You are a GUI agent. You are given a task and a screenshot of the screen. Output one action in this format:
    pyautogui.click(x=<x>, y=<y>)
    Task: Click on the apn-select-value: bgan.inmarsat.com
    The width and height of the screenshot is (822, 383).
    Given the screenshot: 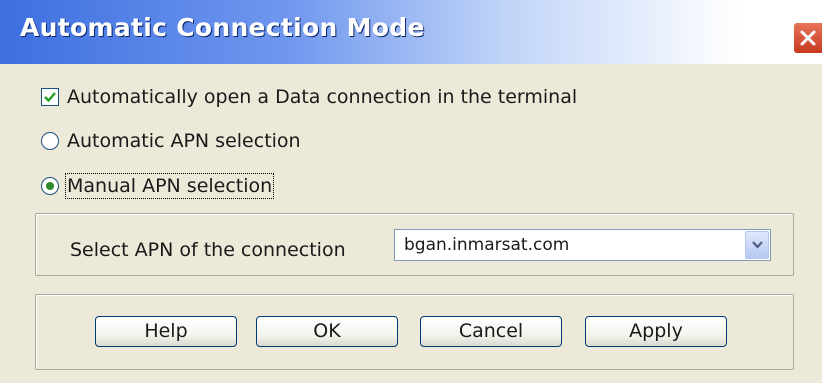 What is the action you would take?
    pyautogui.click(x=487, y=245)
    